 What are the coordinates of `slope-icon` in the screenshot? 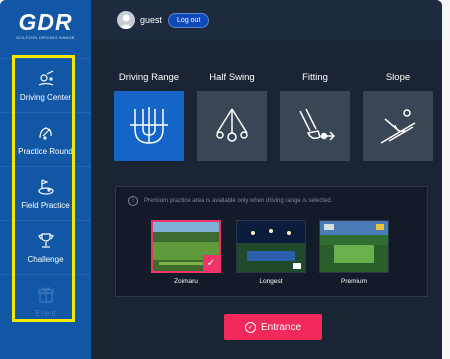 It's located at (398, 126).